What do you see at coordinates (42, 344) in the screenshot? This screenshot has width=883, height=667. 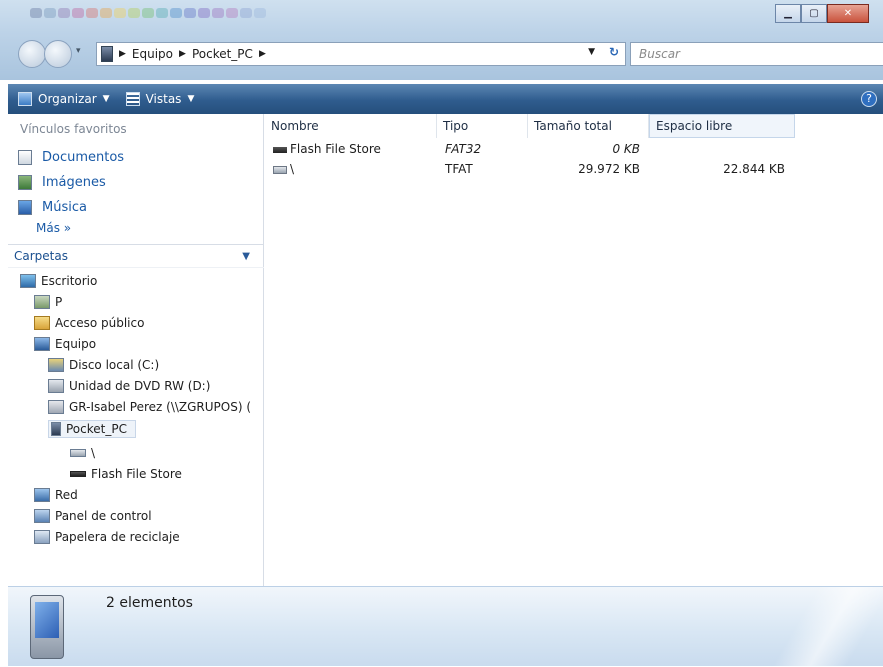 I see `computer-icon` at bounding box center [42, 344].